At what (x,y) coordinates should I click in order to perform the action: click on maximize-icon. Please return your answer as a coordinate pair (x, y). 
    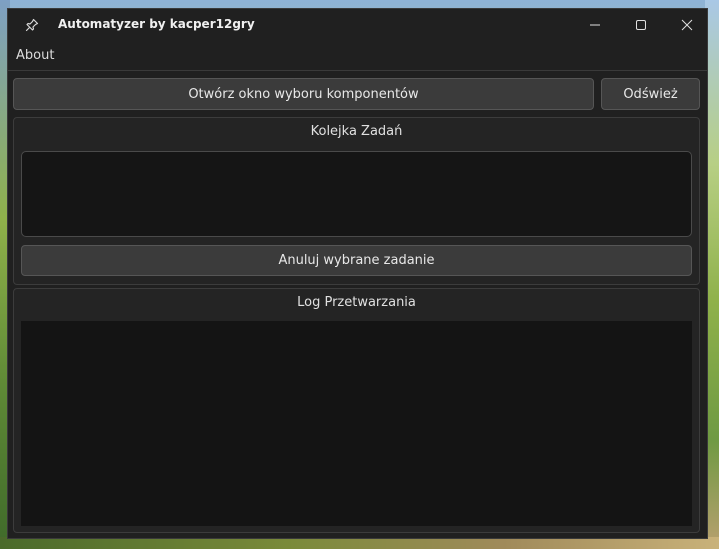
    Looking at the image, I should click on (641, 25).